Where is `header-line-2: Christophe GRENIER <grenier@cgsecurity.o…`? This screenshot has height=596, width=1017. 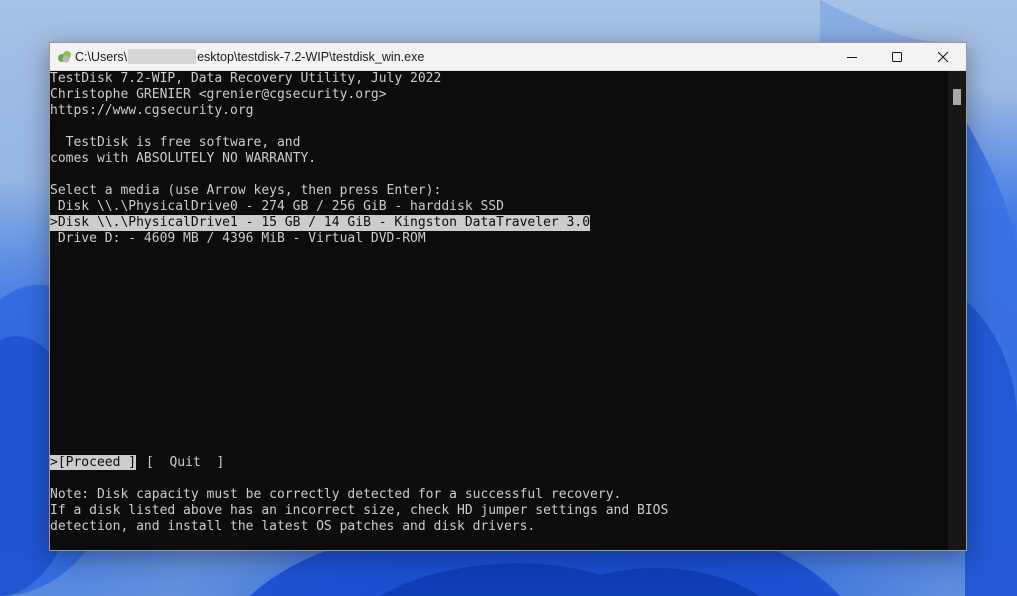 header-line-2: Christophe GRENIER <grenier@cgsecurity.o… is located at coordinates (218, 94).